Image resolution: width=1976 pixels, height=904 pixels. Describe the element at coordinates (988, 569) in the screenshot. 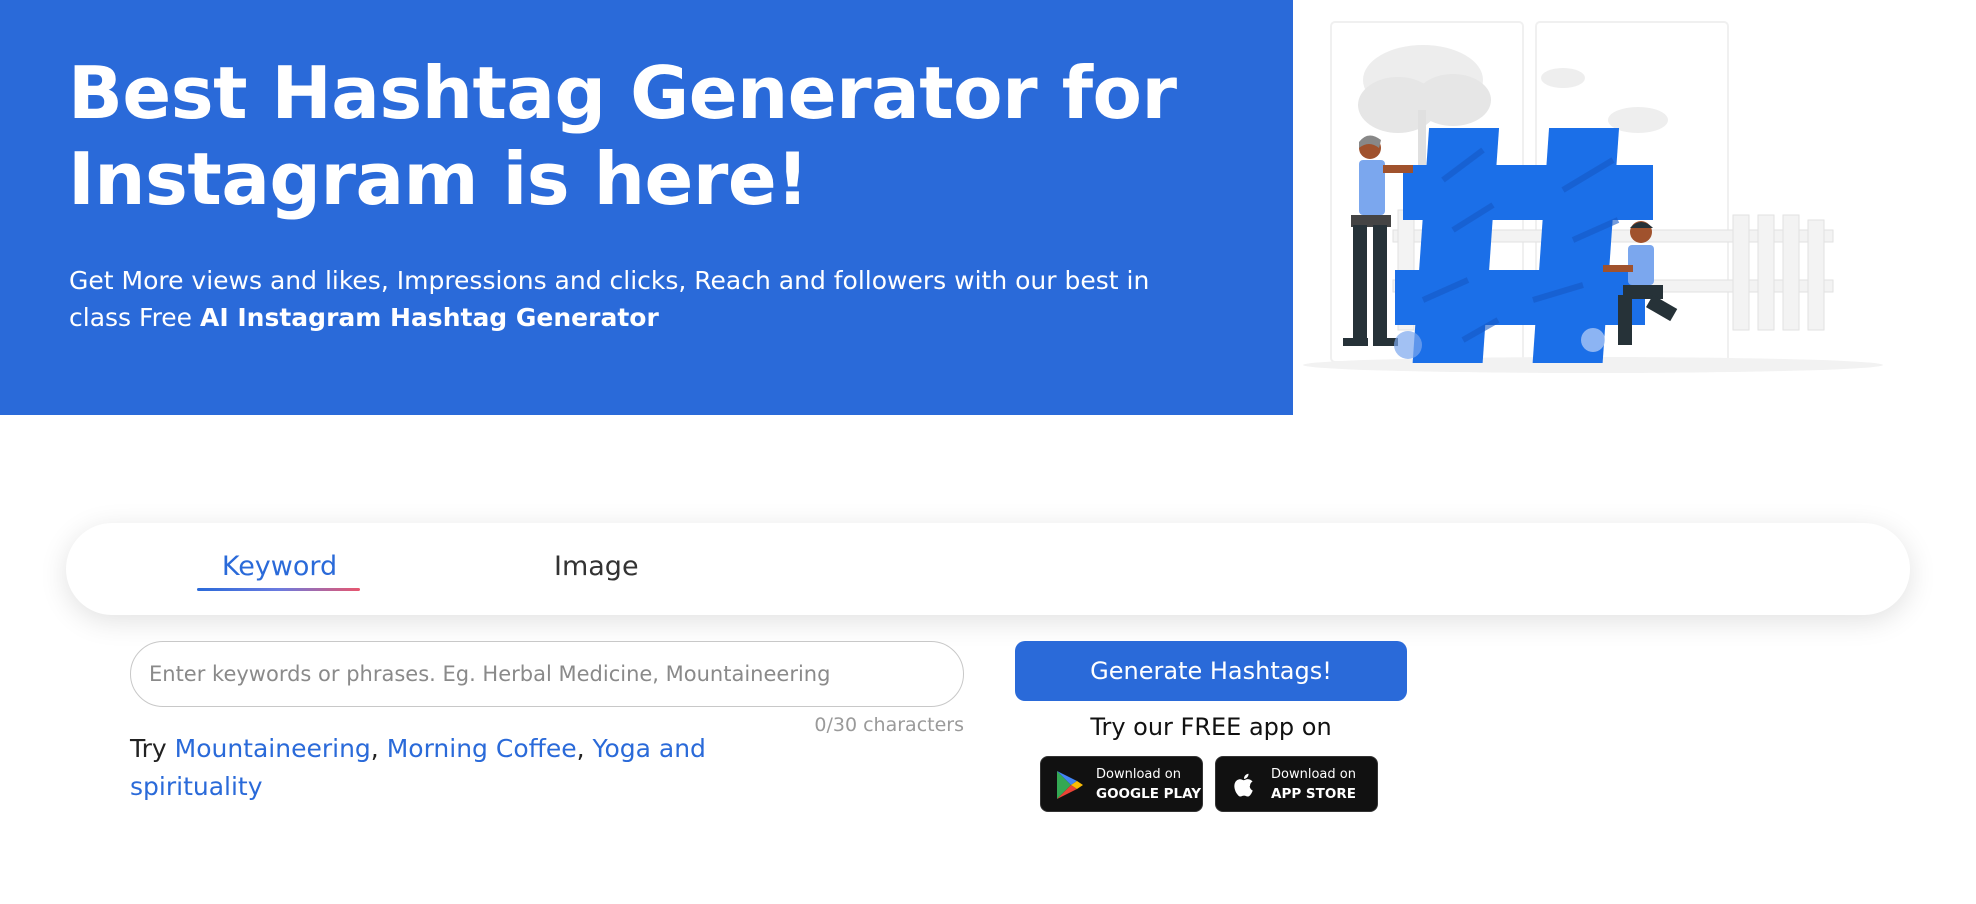

I see `mode-tabs: Keyword Image` at that location.